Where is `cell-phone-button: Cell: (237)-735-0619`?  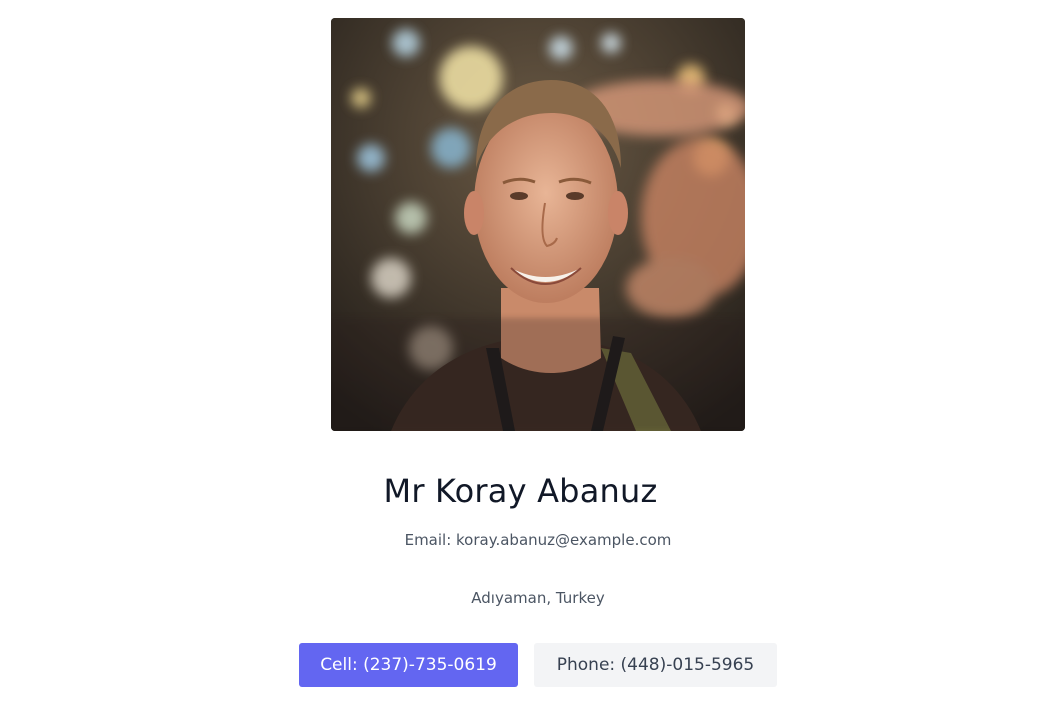
cell-phone-button: Cell: (237)-735-0619 is located at coordinates (408, 665).